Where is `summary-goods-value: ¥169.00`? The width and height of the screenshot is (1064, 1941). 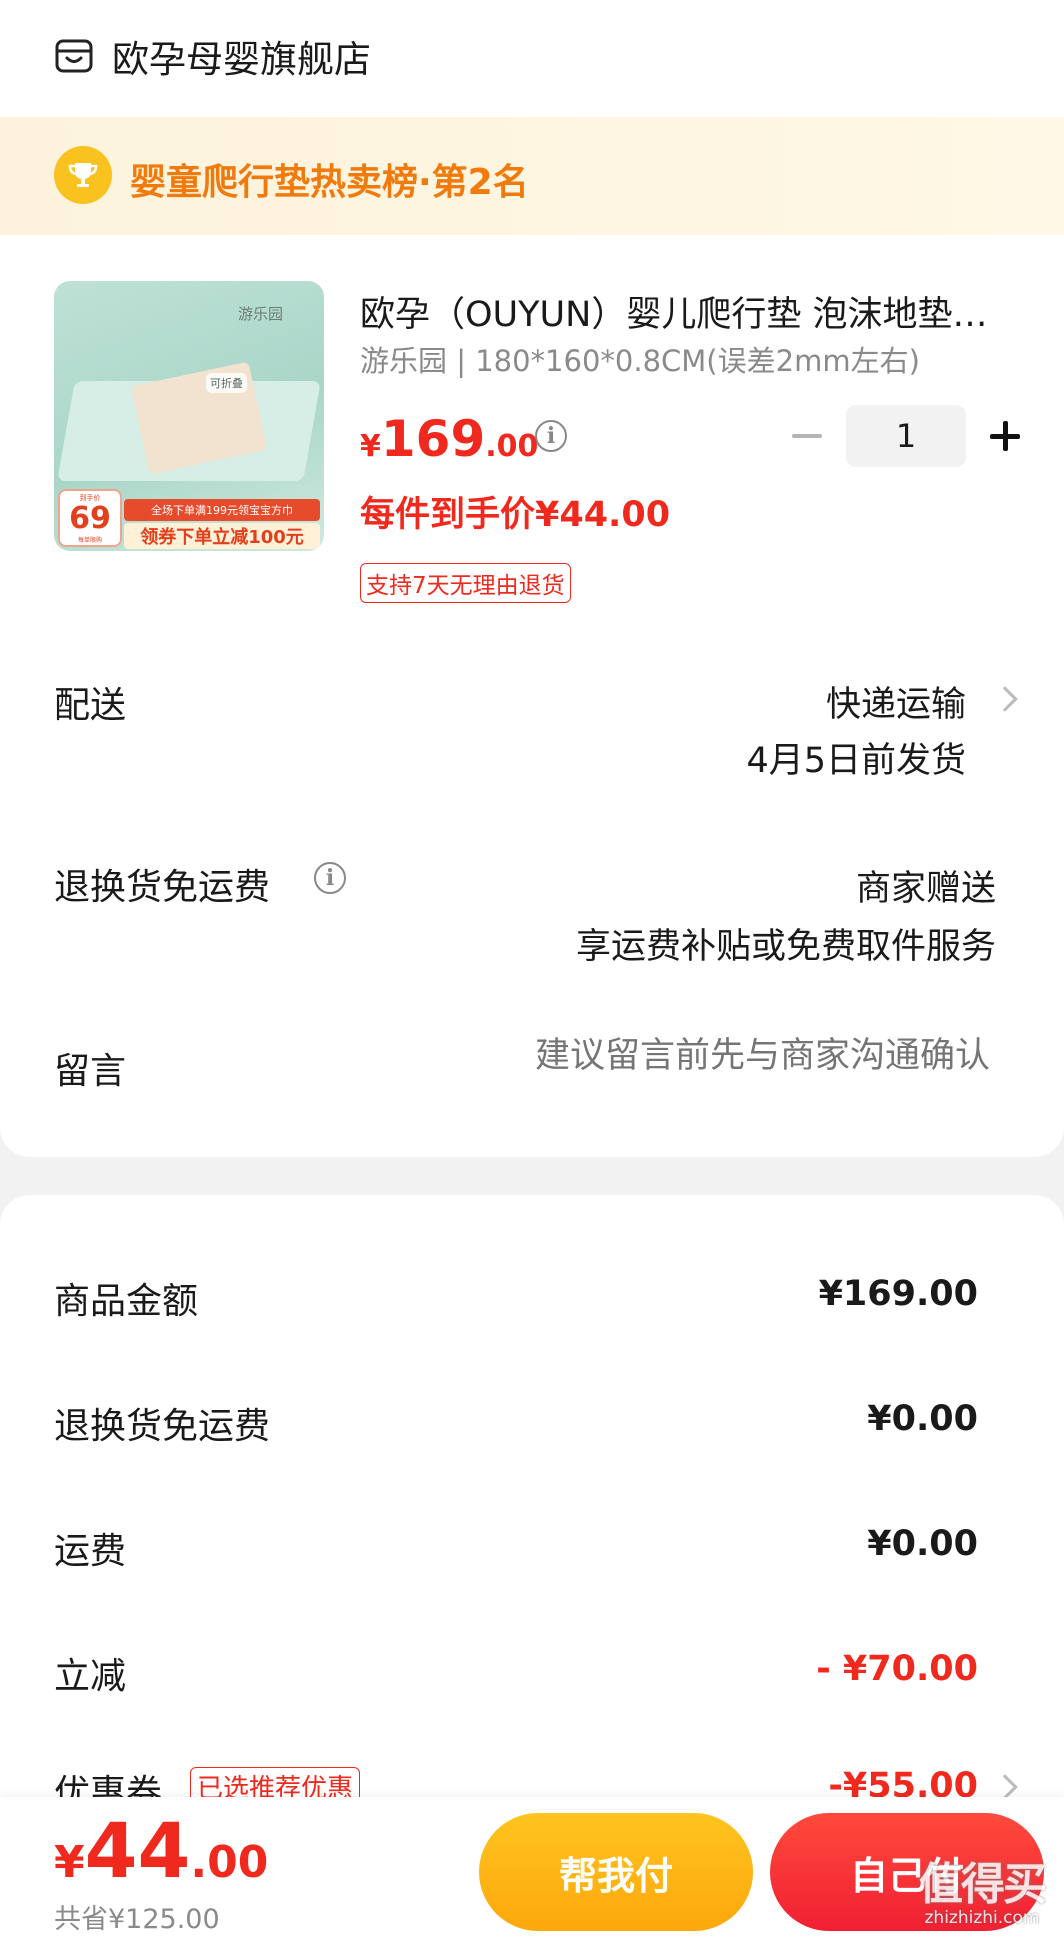
summary-goods-value: ¥169.00 is located at coordinates (898, 1294).